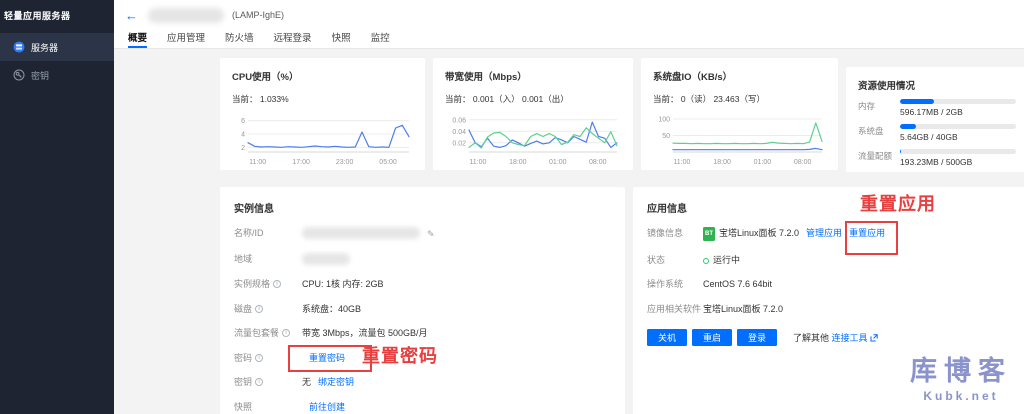 The image size is (1024, 414). What do you see at coordinates (833, 260) in the screenshot?
I see `app-row-status: 状态 运行中` at bounding box center [833, 260].